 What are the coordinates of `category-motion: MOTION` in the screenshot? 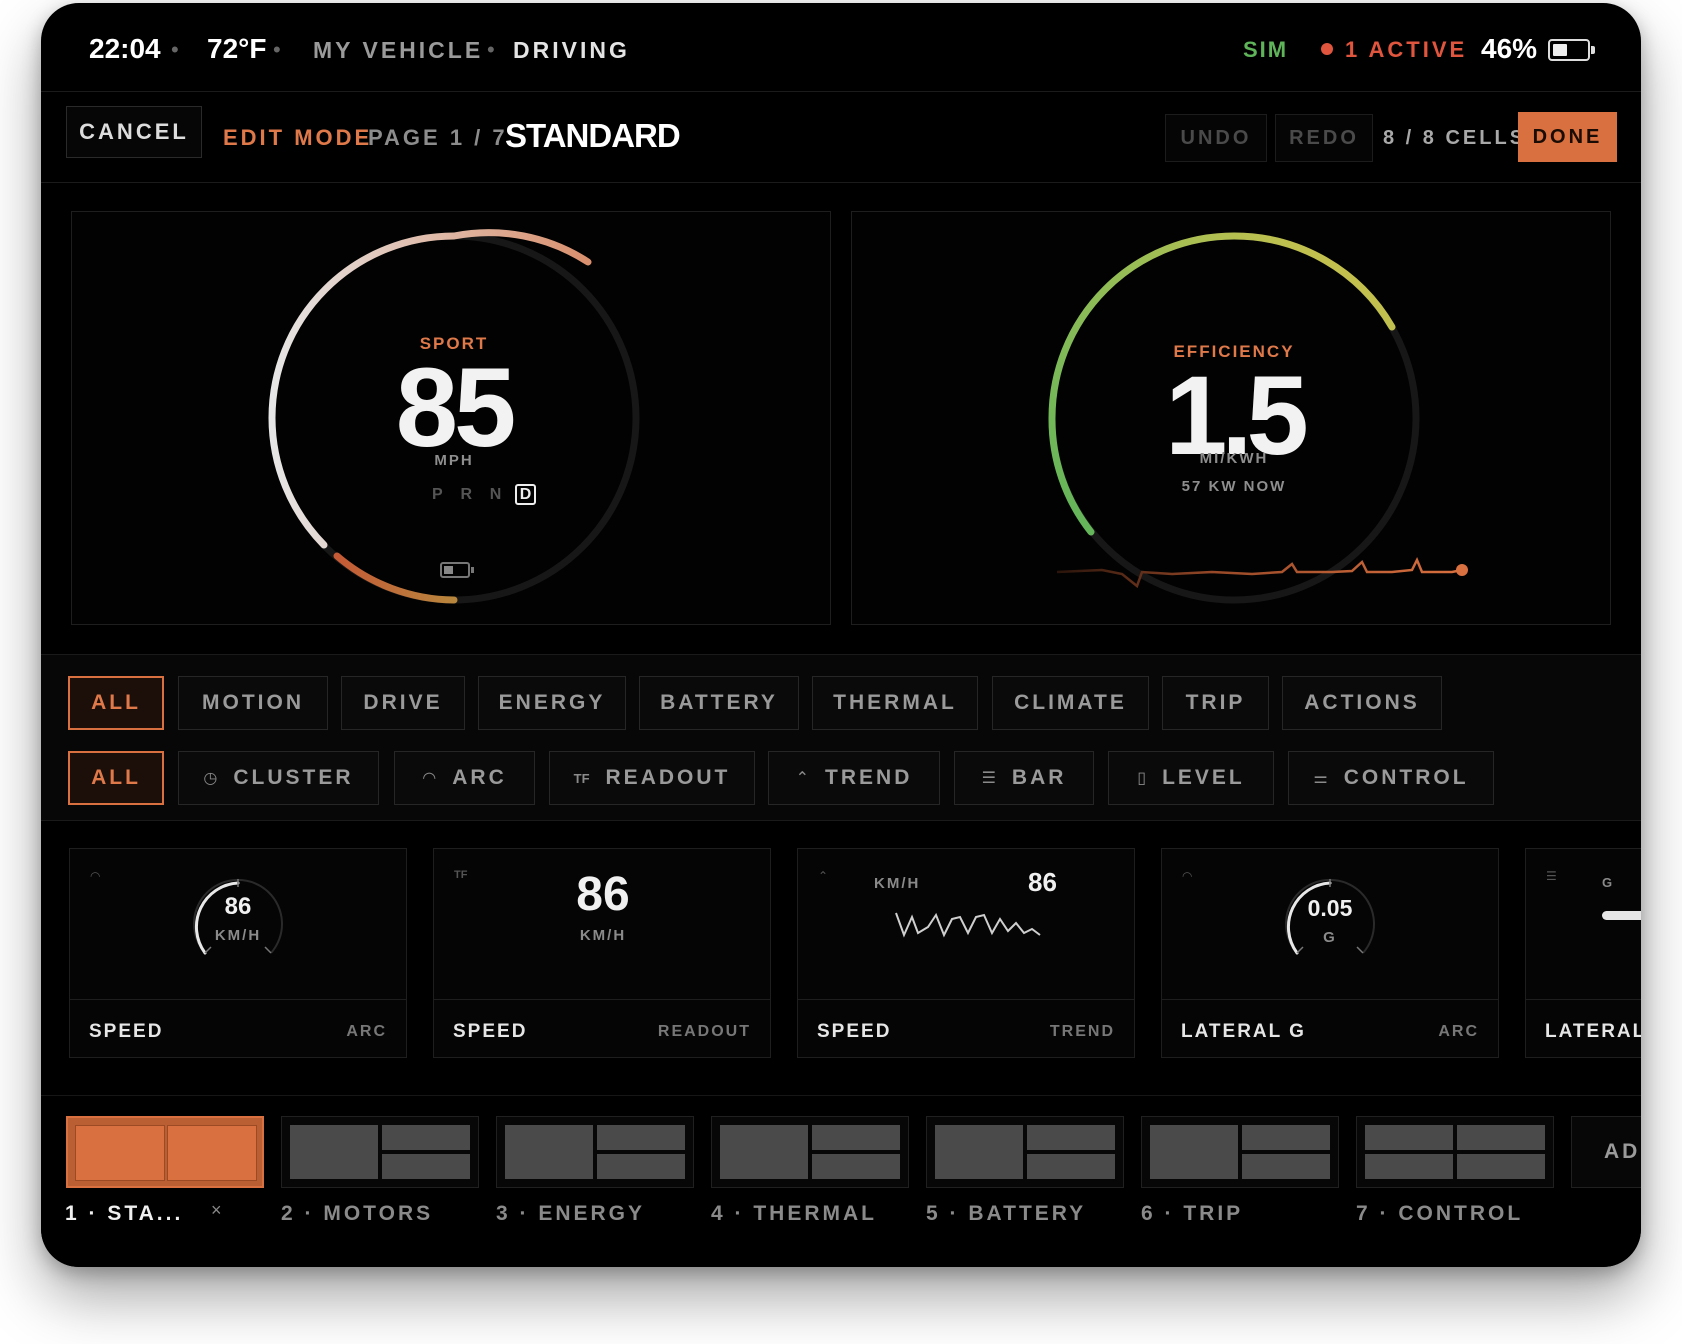 It's located at (253, 703).